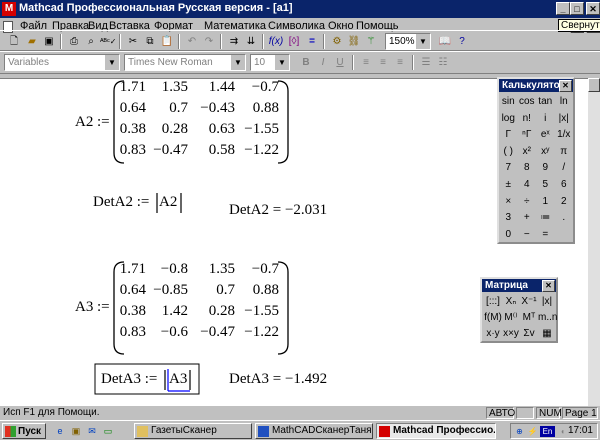  Describe the element at coordinates (519, 285) in the screenshot. I see `matrix-palette-title-bar: Матрица ✕` at that location.